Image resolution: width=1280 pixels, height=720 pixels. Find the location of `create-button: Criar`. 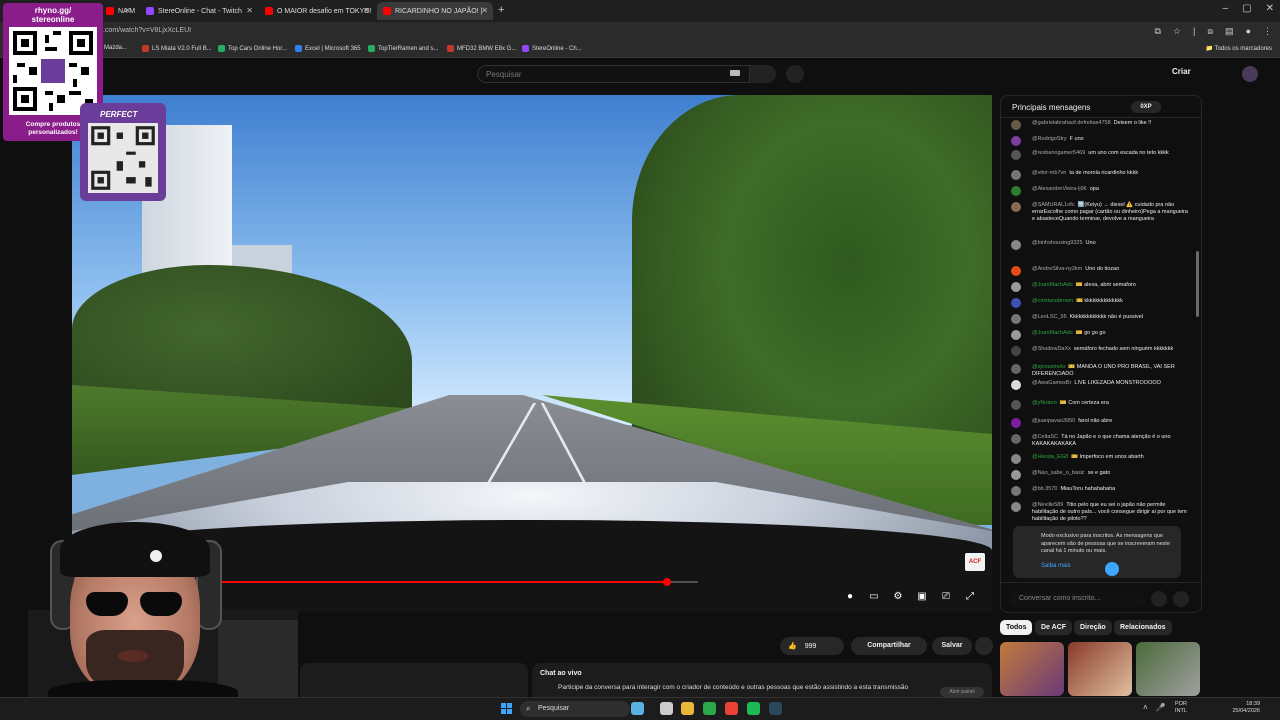

create-button: Criar is located at coordinates (1181, 71).